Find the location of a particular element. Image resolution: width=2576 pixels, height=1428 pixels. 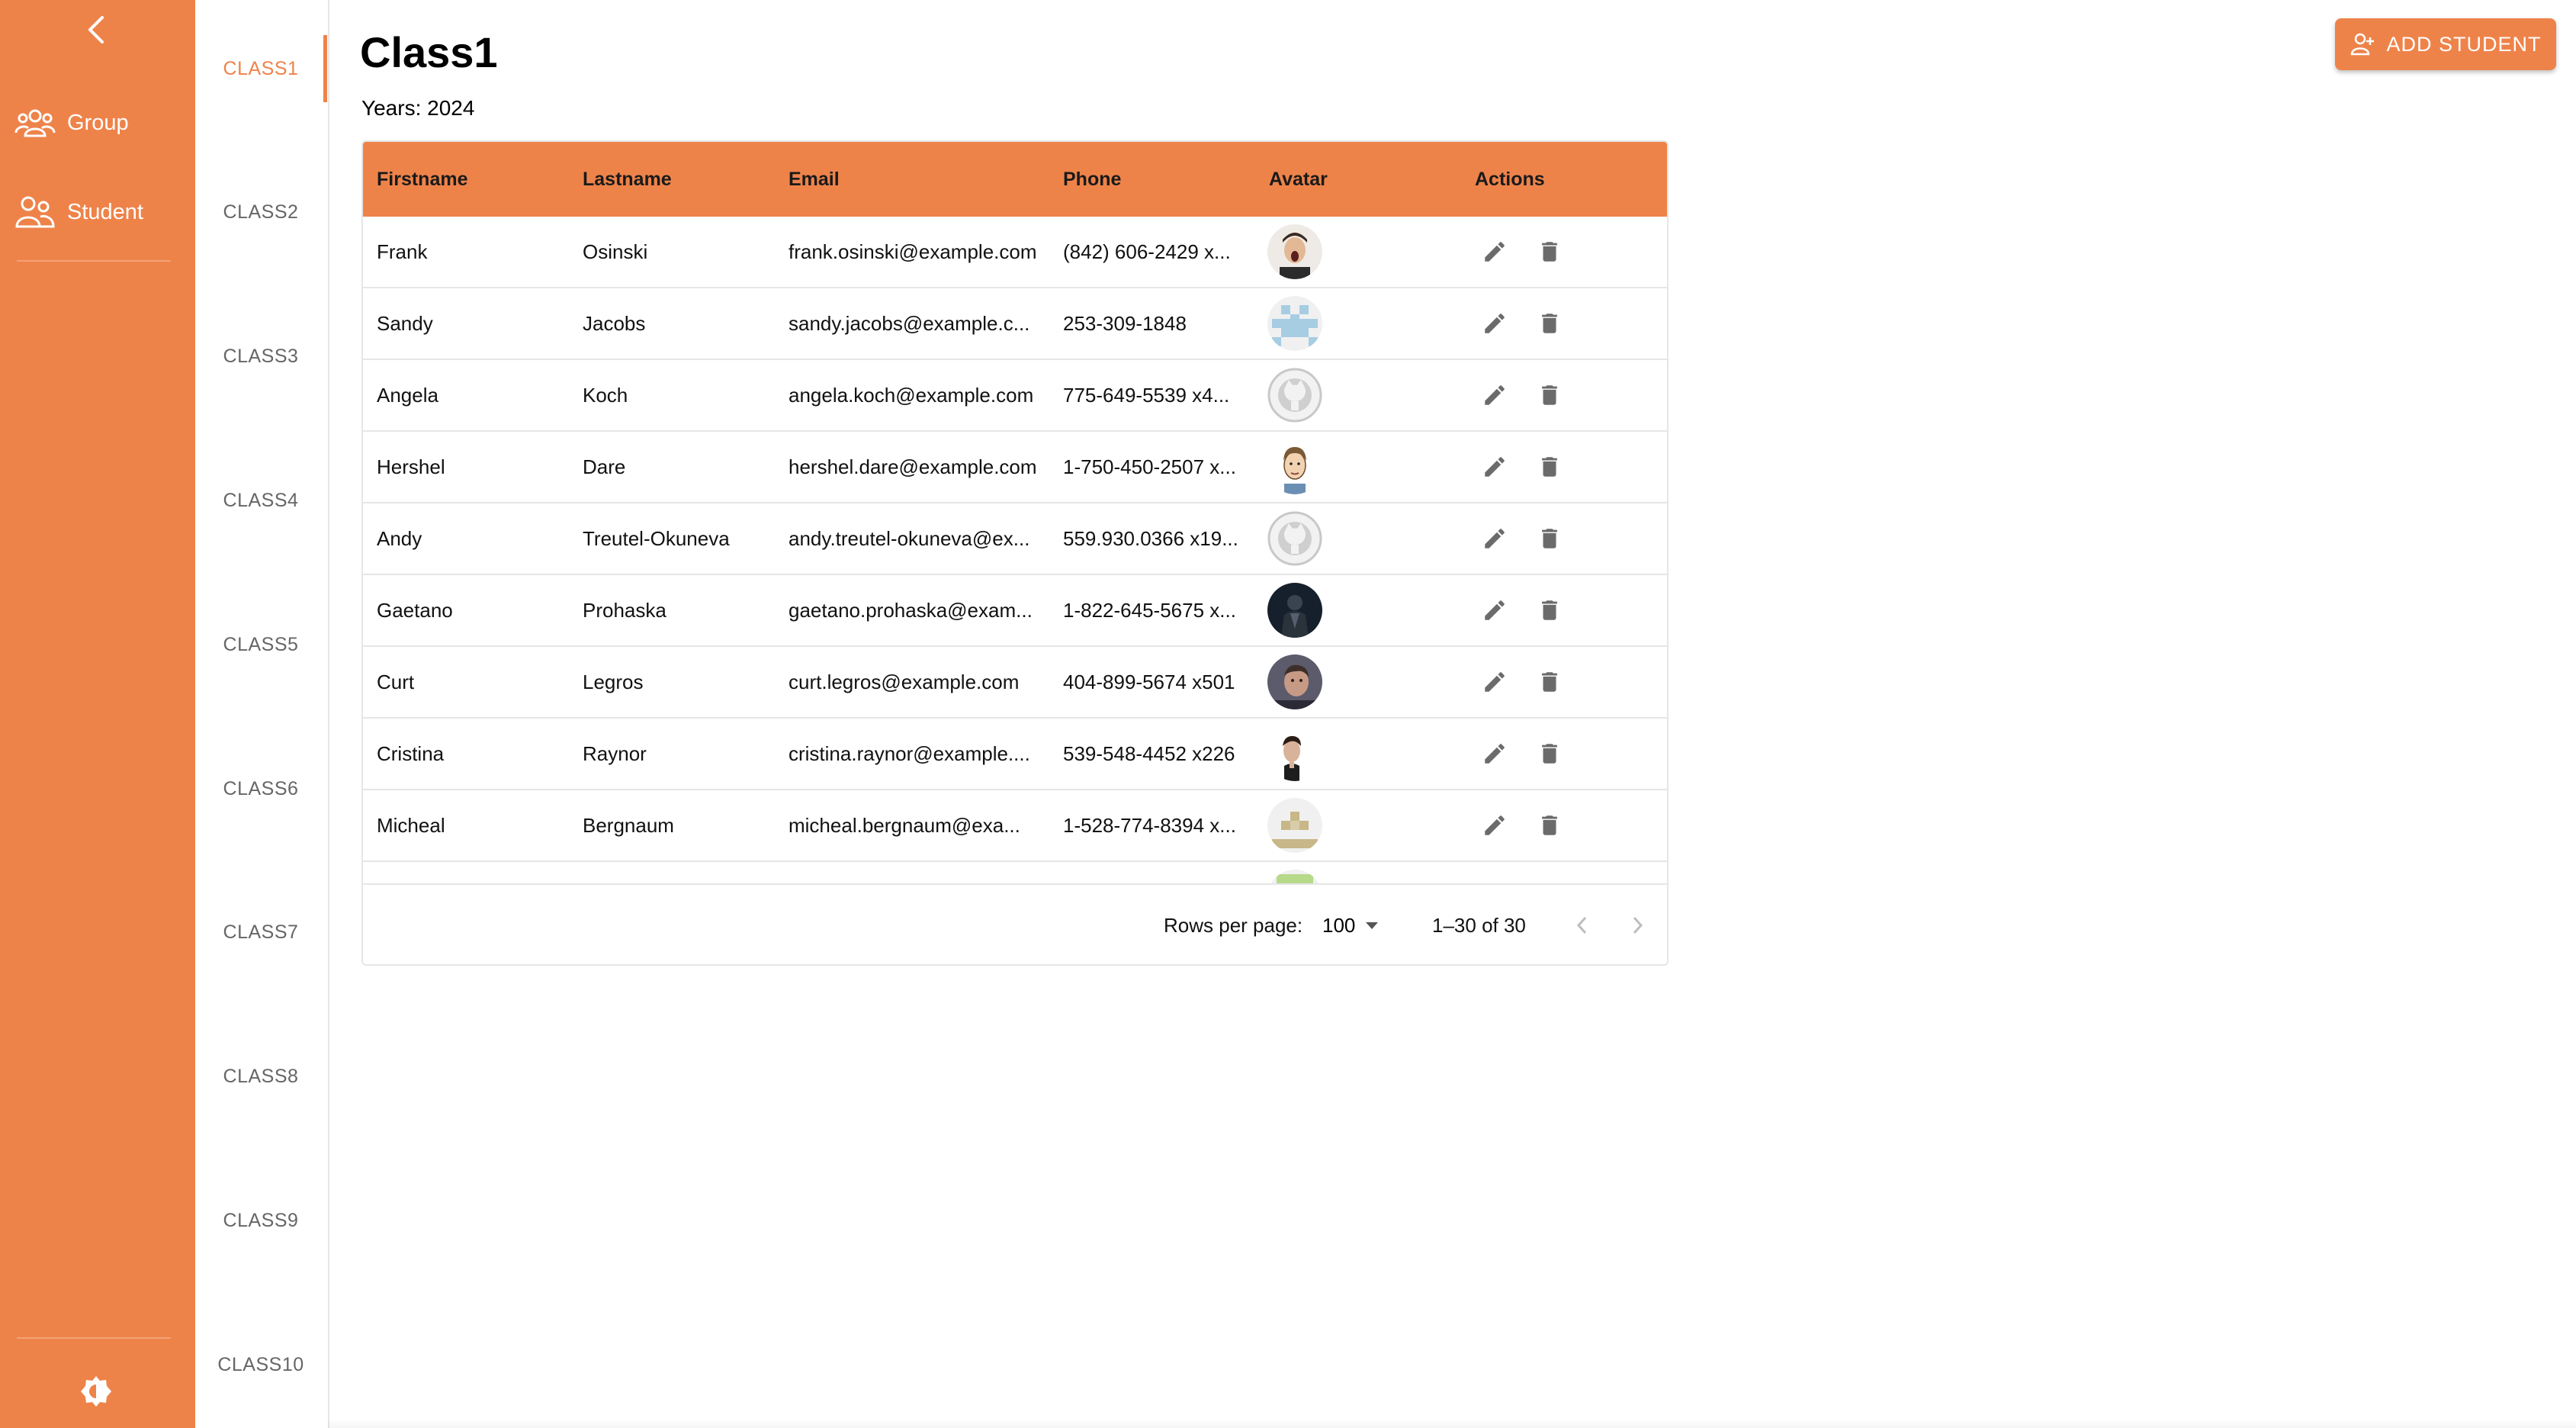

add-student-button: ADD STUDENT is located at coordinates (2445, 44).